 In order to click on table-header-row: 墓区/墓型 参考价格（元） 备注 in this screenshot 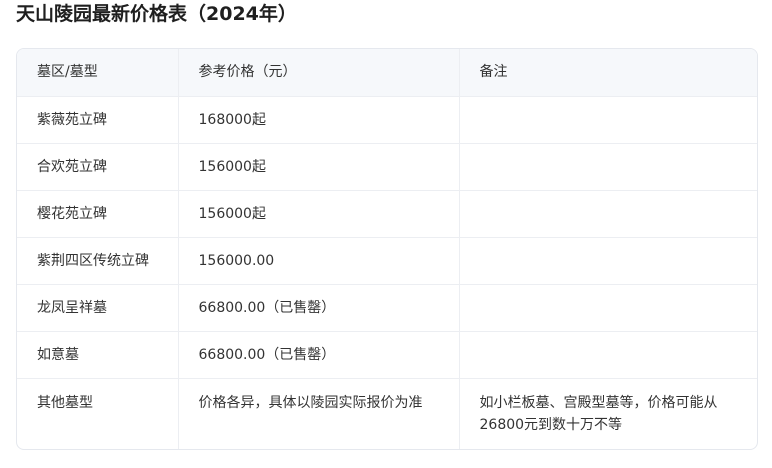, I will do `click(387, 73)`.